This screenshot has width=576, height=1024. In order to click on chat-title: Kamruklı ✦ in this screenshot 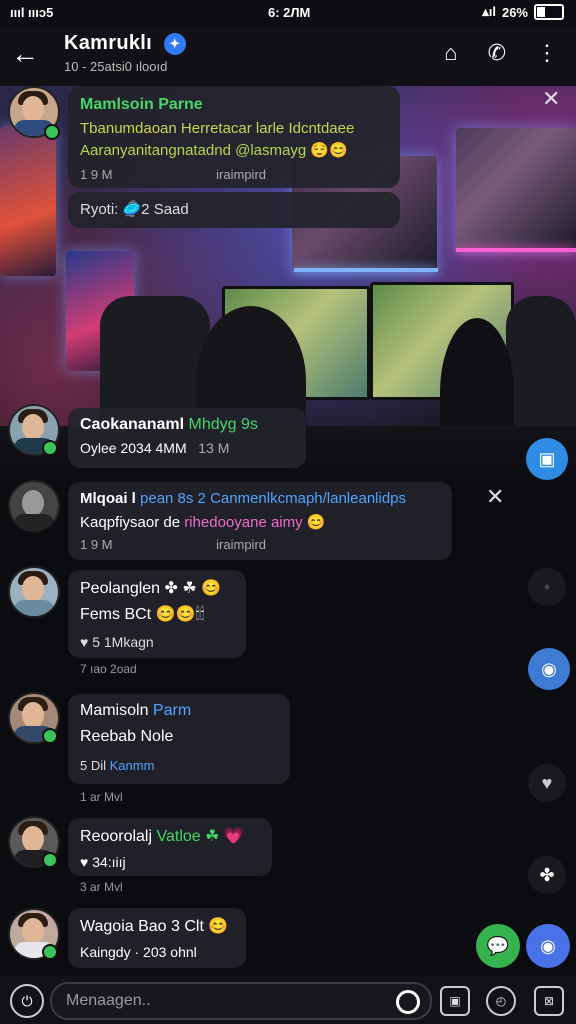, I will do `click(125, 43)`.